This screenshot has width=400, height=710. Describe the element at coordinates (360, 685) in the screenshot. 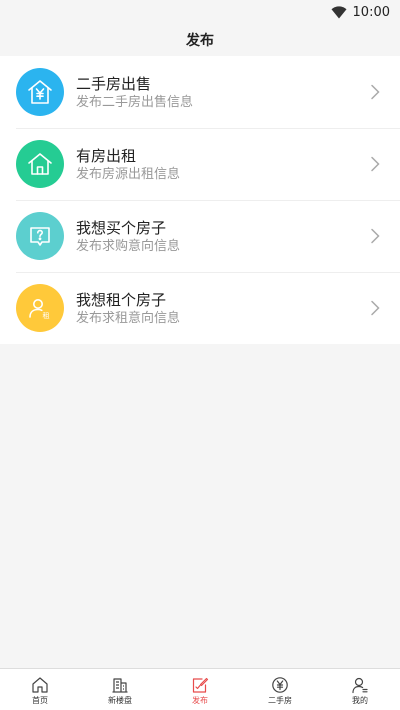

I see `user-icon` at that location.